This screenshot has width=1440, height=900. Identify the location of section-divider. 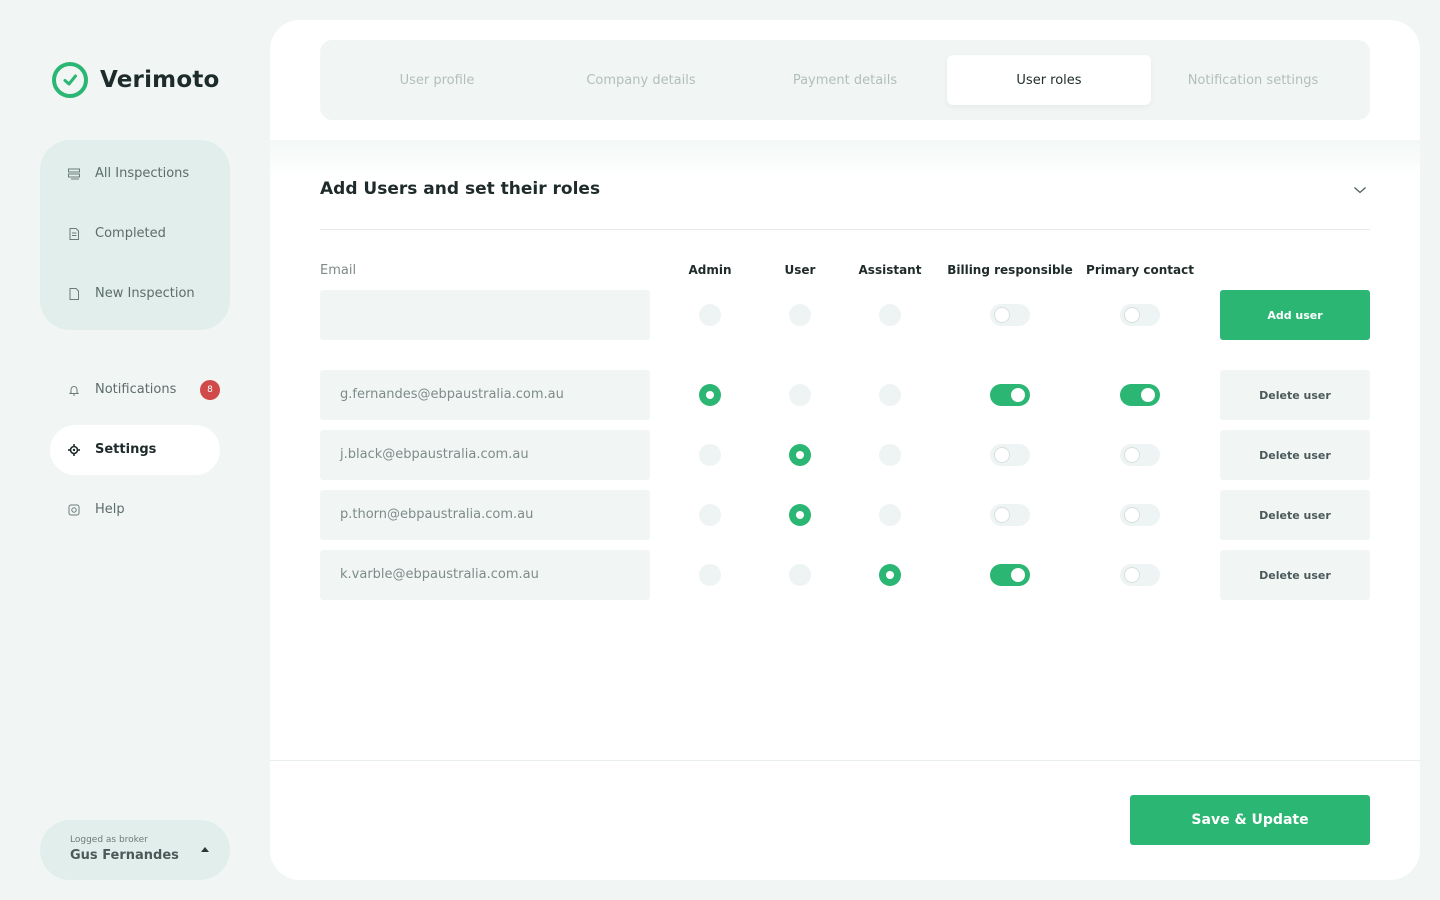
(845, 229).